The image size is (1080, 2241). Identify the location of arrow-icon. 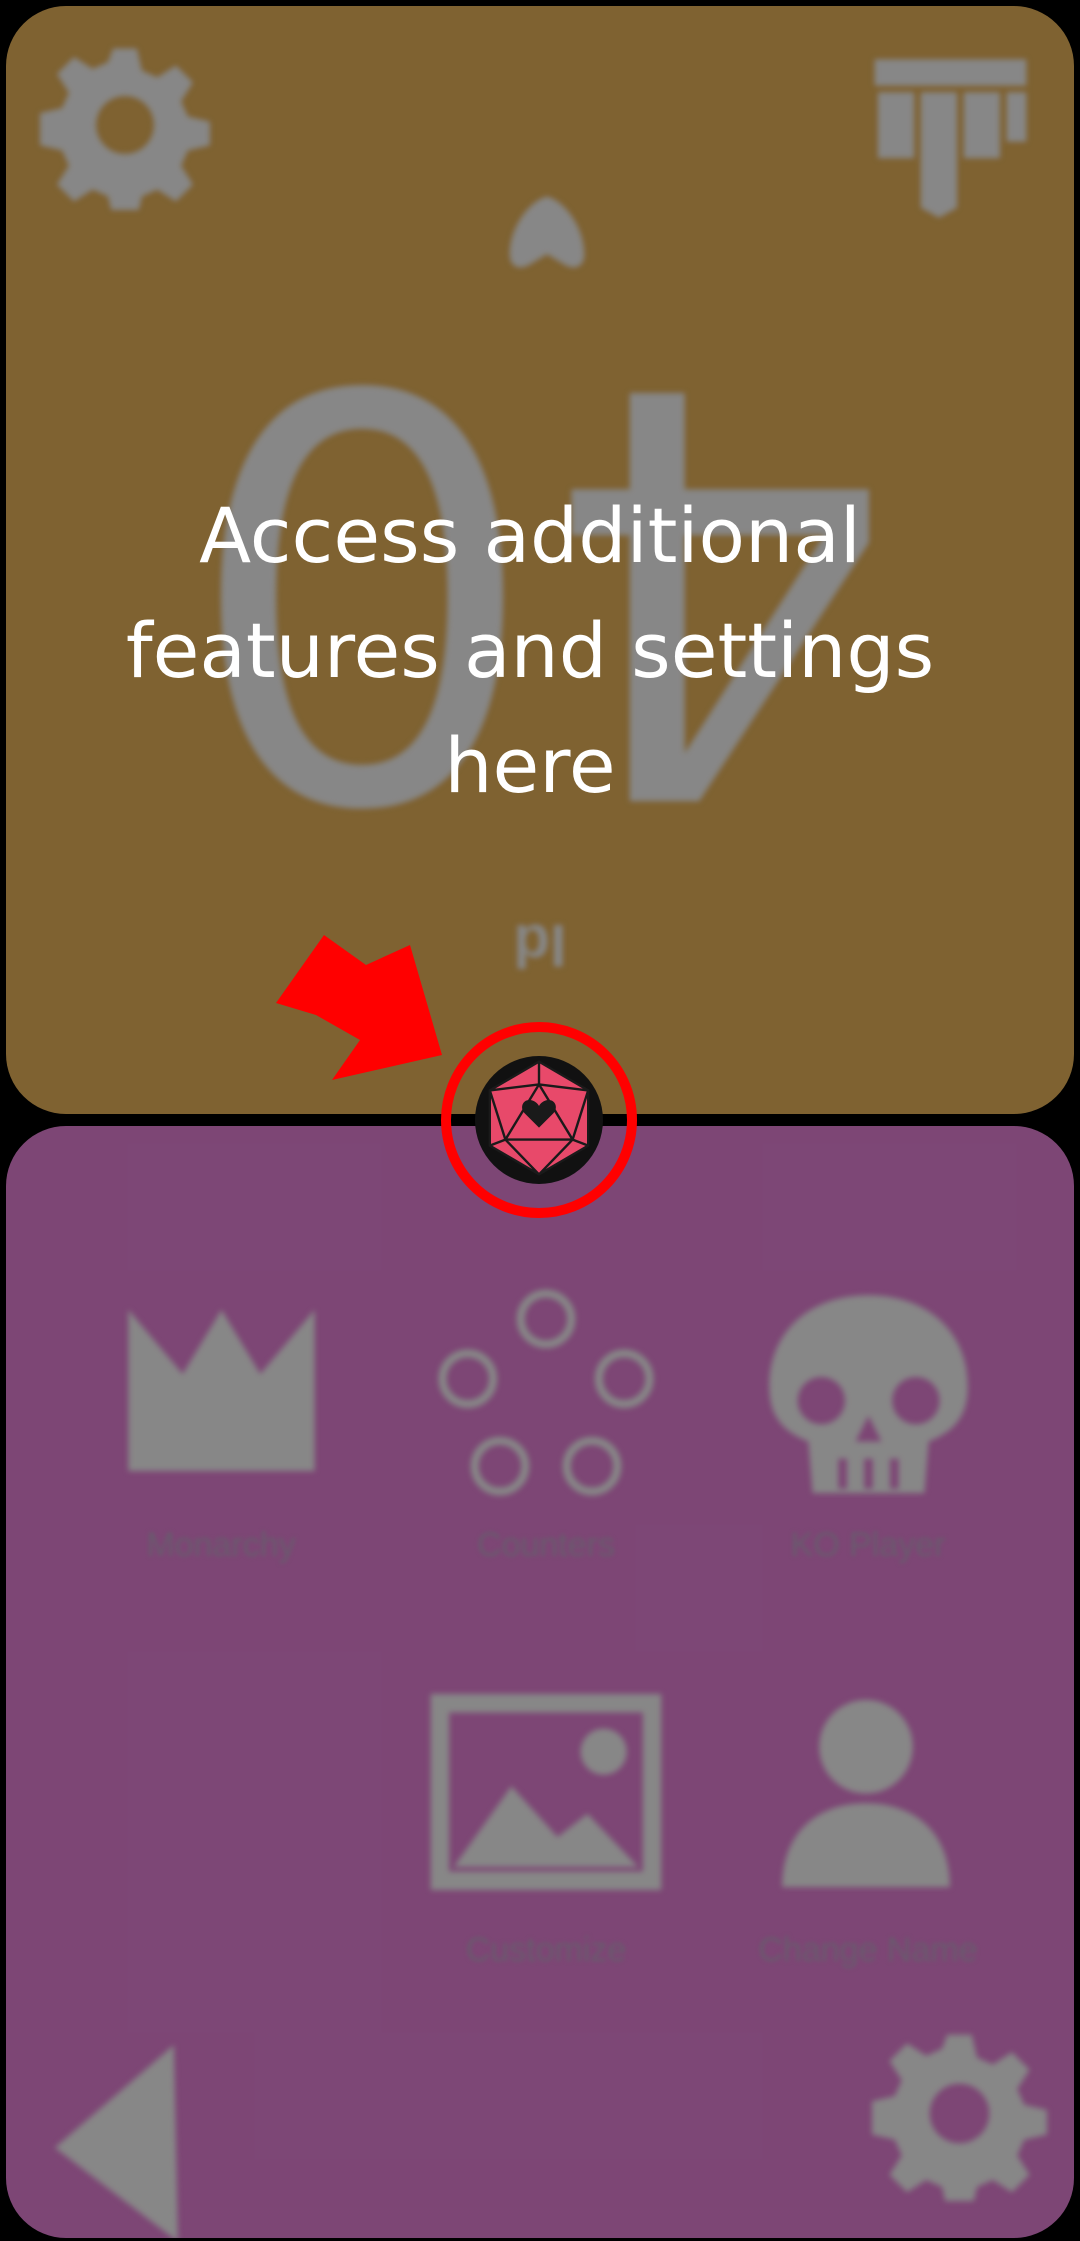
(363, 1010).